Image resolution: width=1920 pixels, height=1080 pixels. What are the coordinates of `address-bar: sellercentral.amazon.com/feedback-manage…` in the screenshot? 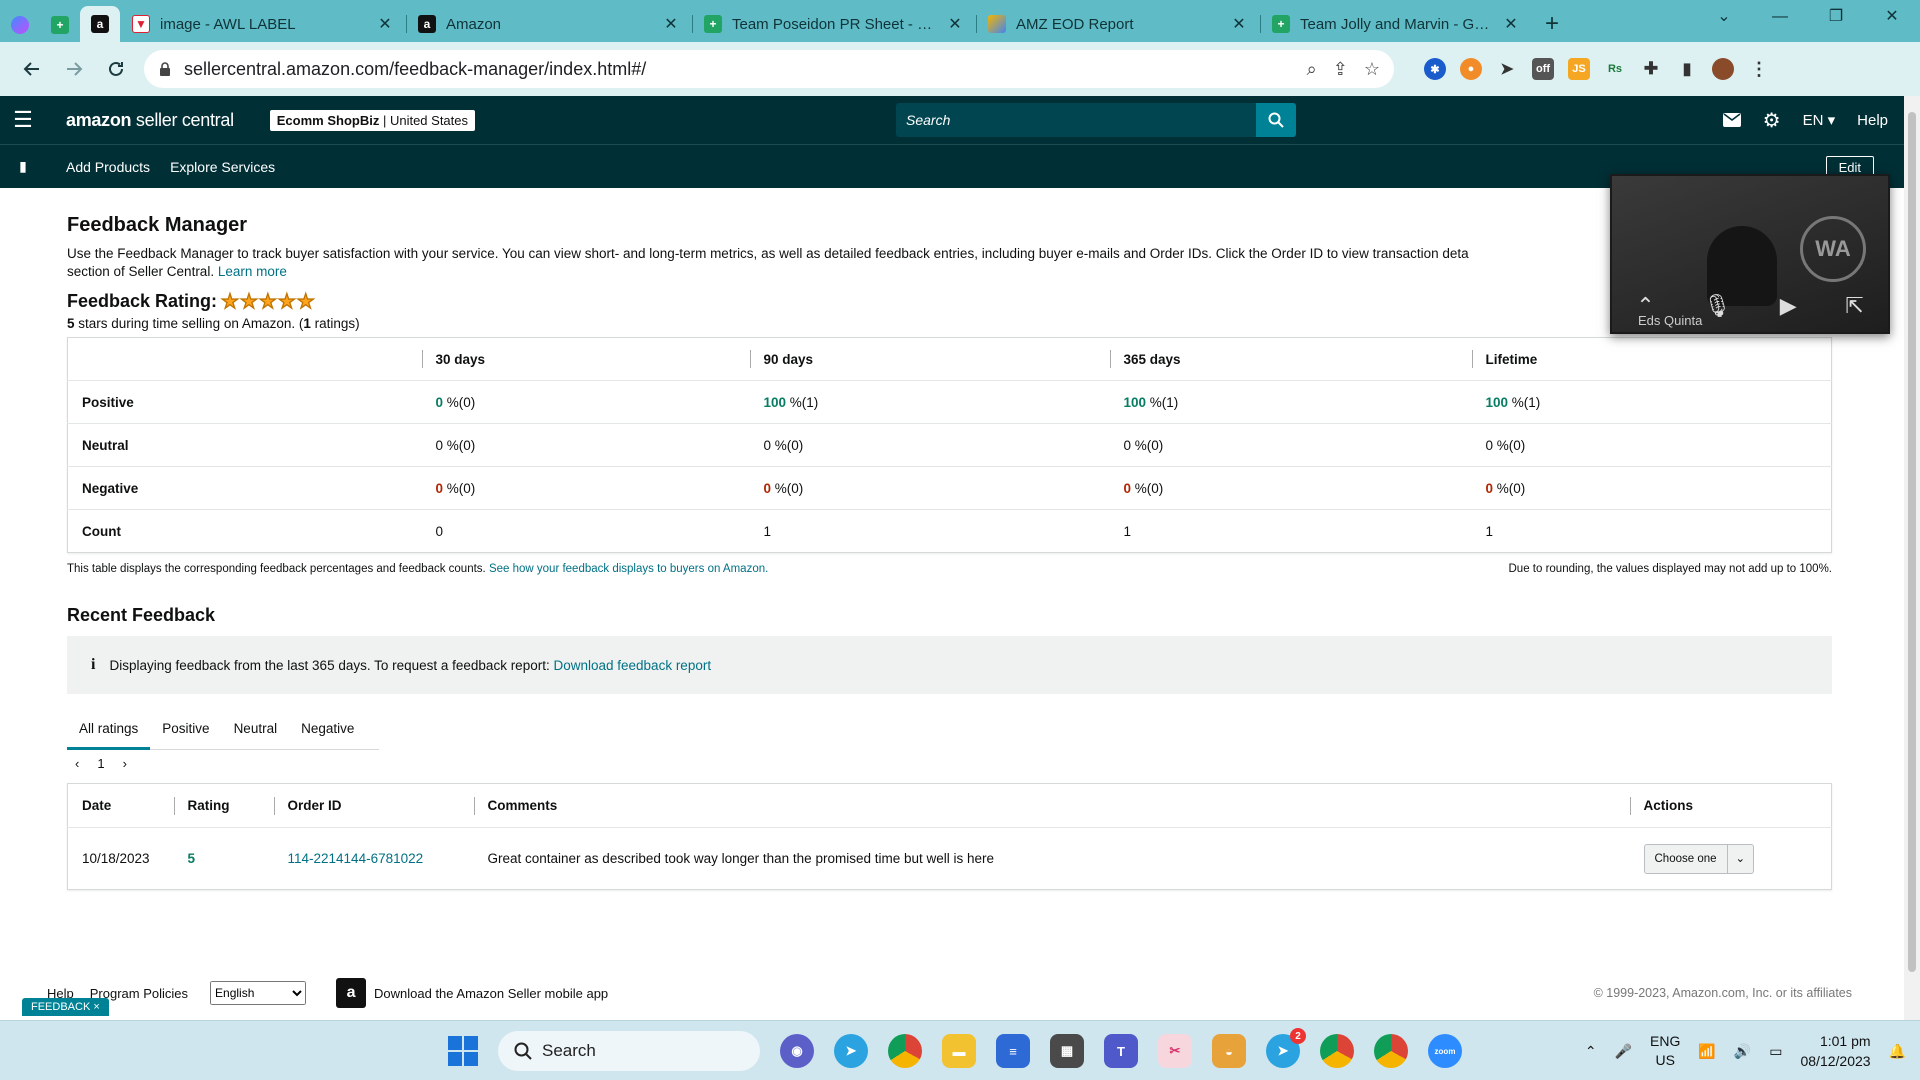 It's located at (769, 69).